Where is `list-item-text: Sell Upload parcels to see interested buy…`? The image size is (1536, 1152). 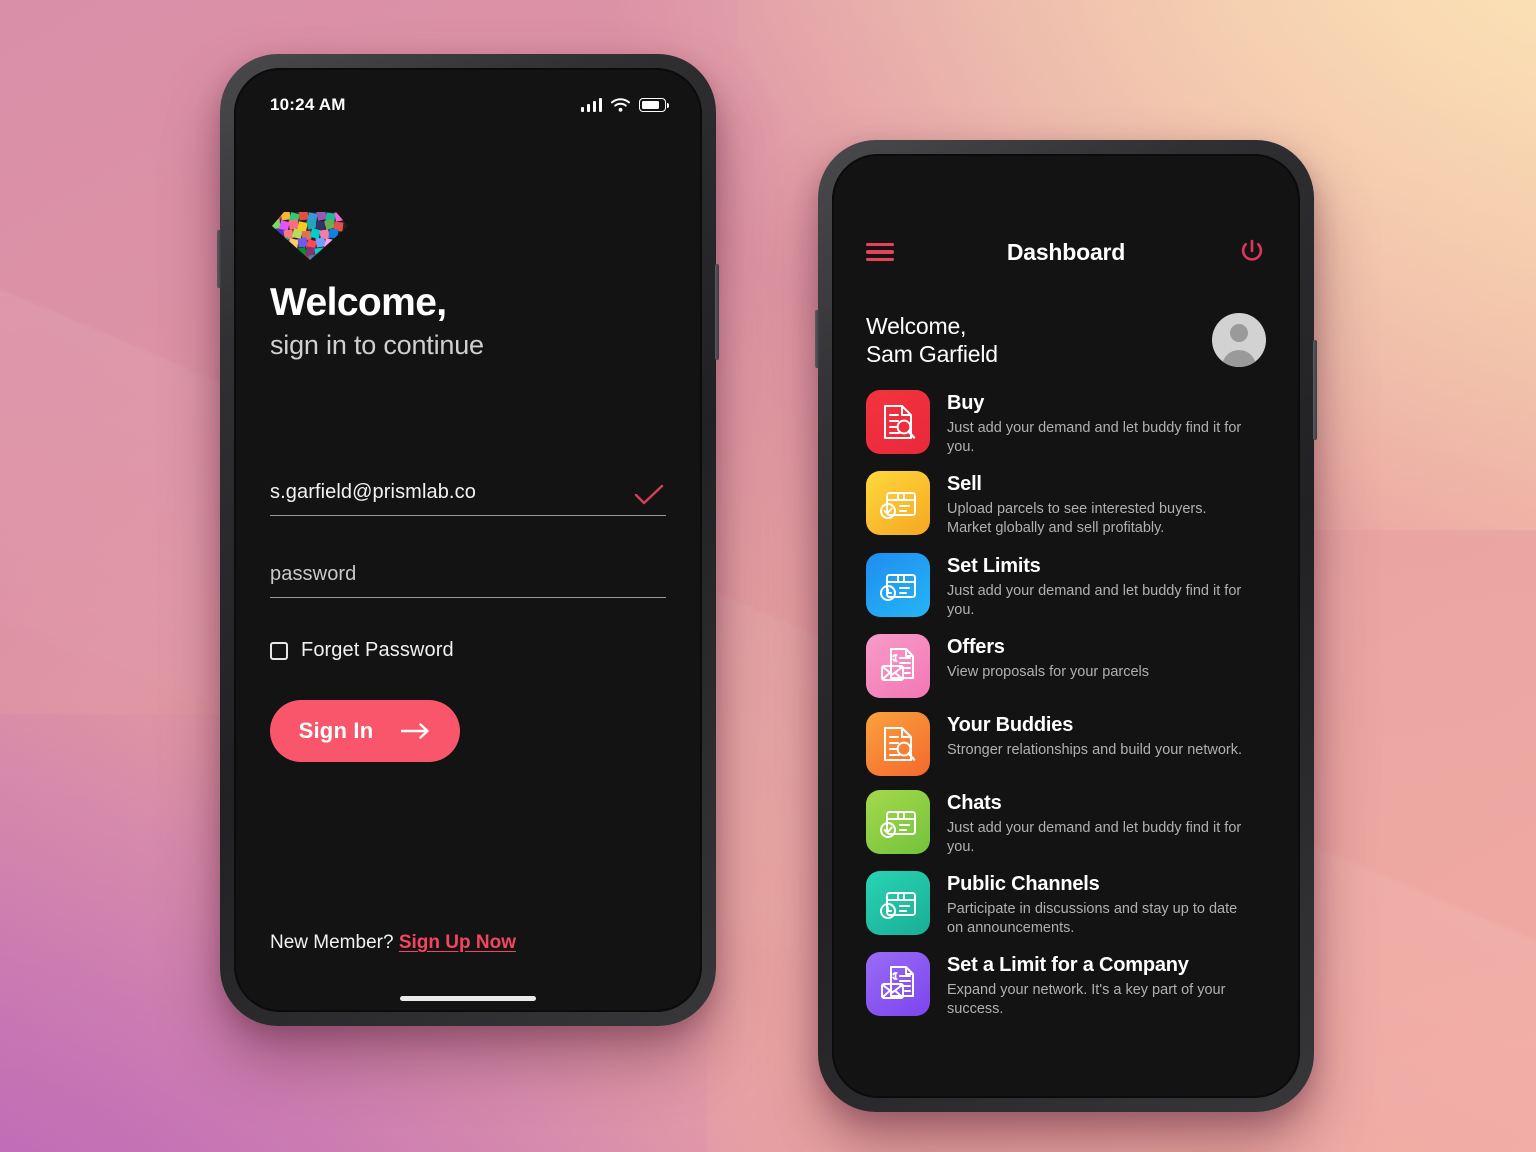 list-item-text: Sell Upload parcels to see interested buy… is located at coordinates (1095, 504).